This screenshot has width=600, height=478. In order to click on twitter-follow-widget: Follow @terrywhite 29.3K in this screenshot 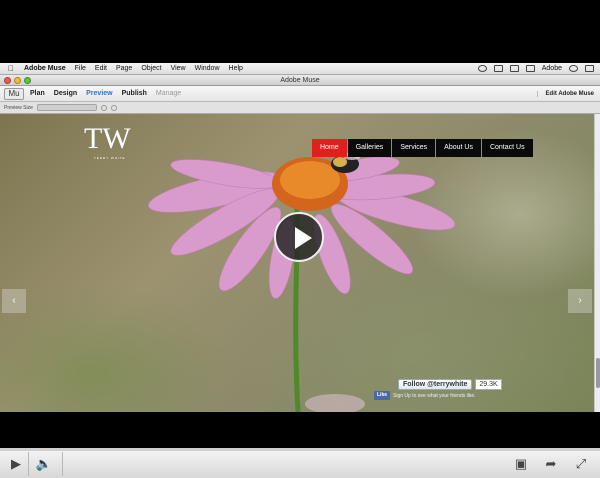, I will do `click(450, 384)`.